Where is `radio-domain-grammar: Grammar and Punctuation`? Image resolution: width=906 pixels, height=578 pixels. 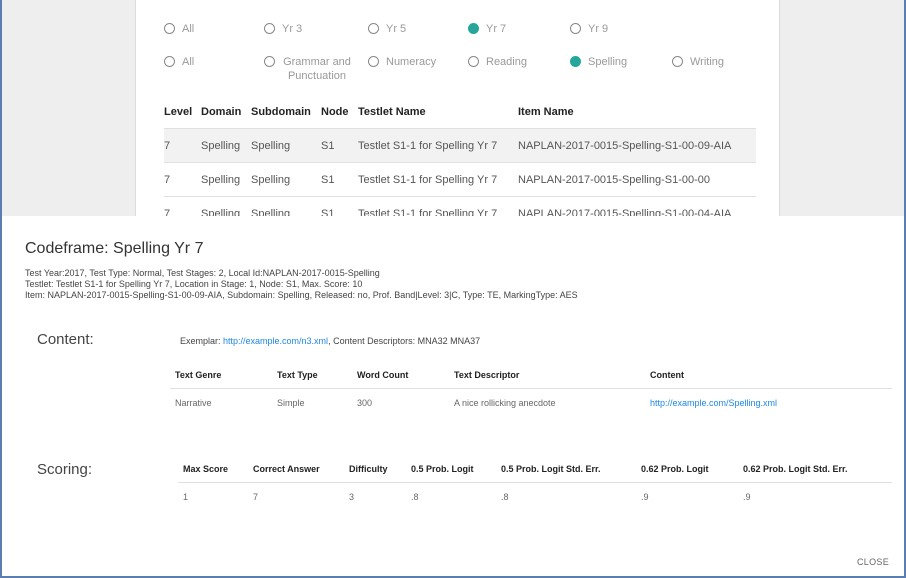
radio-domain-grammar: Grammar and Punctuation is located at coordinates (308, 69).